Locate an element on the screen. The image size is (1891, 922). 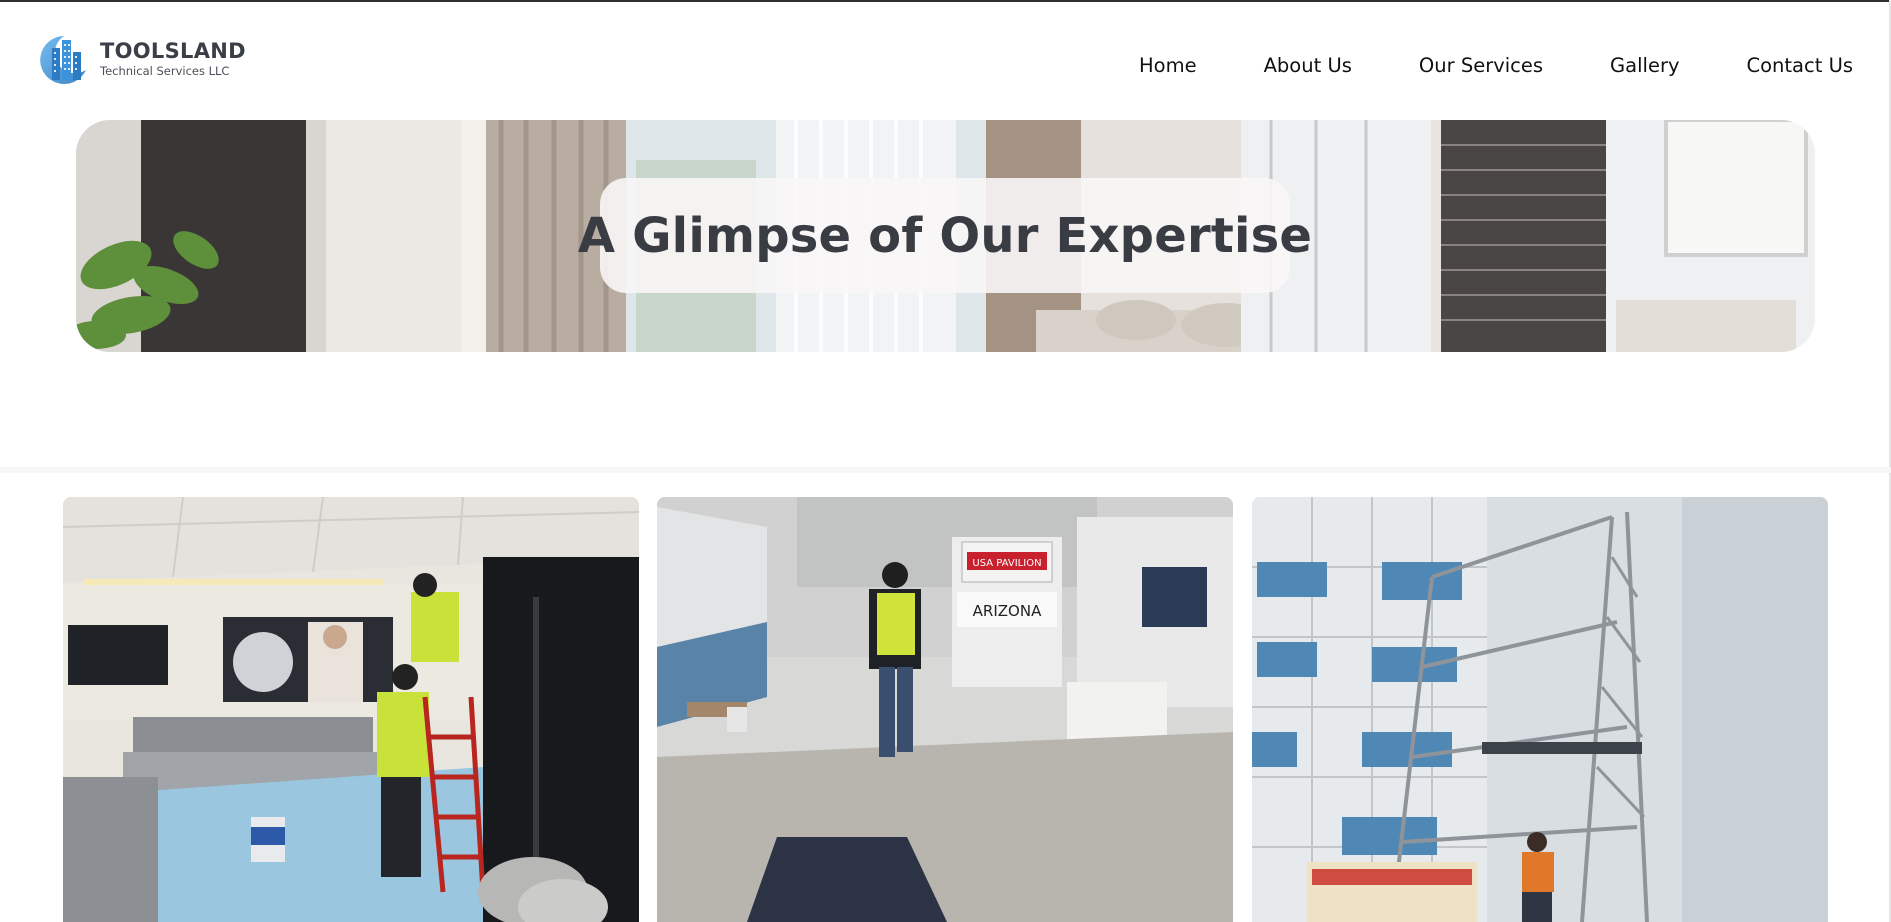
building-logo-icon is located at coordinates (63, 60).